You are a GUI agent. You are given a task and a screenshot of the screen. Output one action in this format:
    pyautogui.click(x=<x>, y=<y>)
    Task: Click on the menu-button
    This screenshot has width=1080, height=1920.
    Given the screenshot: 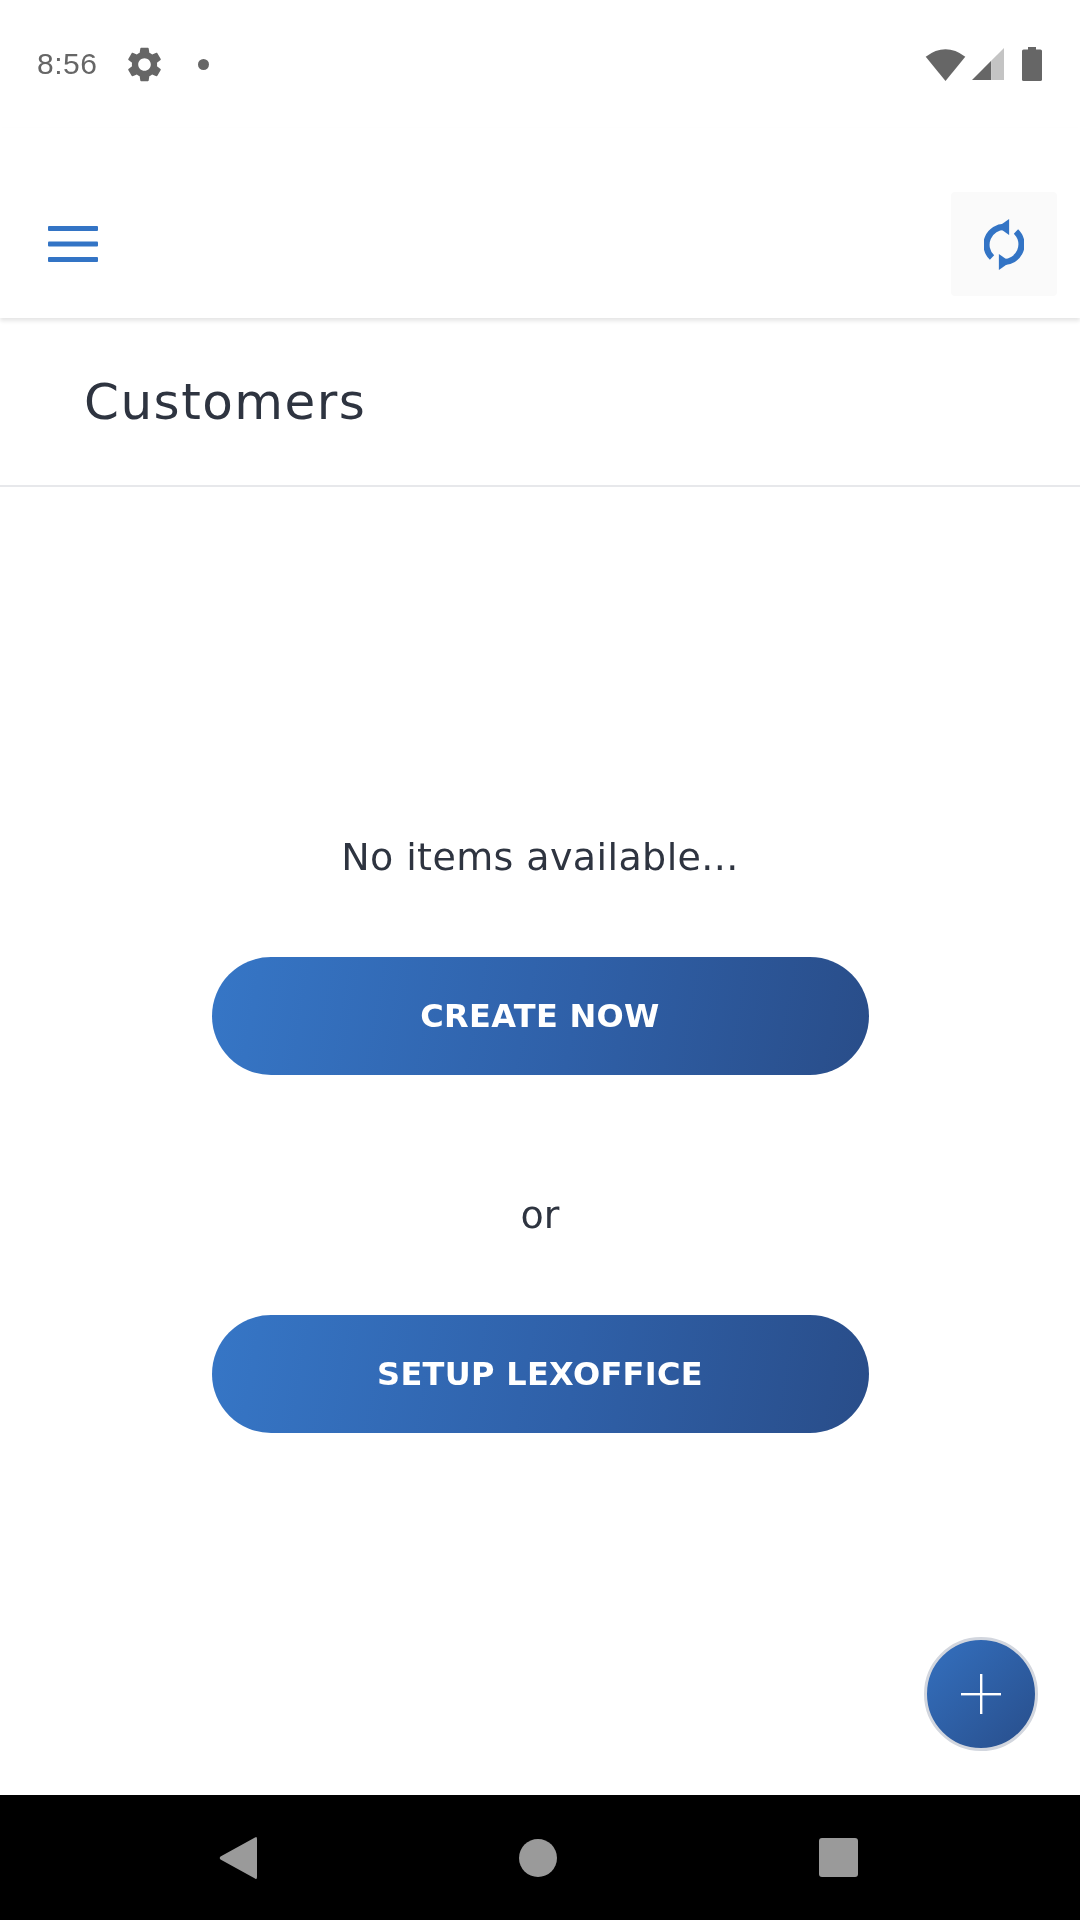 What is the action you would take?
    pyautogui.click(x=73, y=244)
    